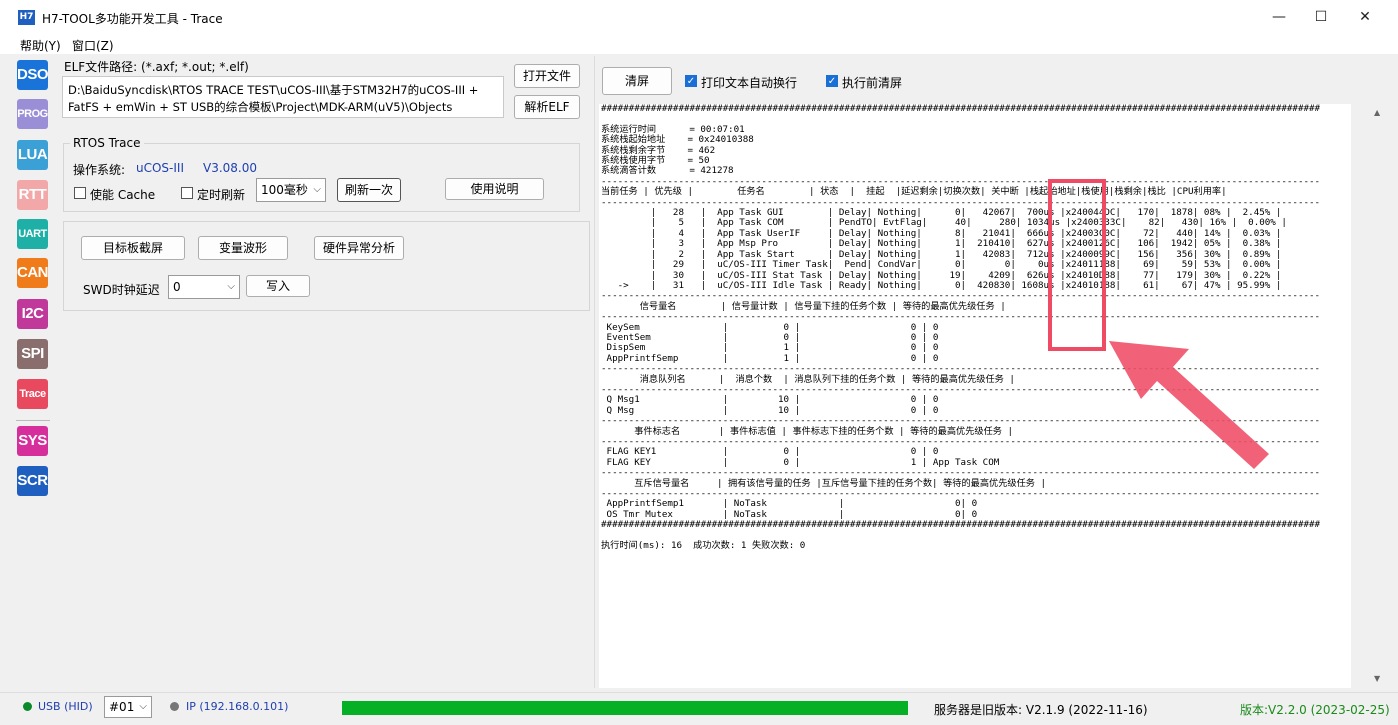 Image resolution: width=1398 pixels, height=725 pixels. Describe the element at coordinates (160, 168) in the screenshot. I see `os-name: uCOS-III` at that location.